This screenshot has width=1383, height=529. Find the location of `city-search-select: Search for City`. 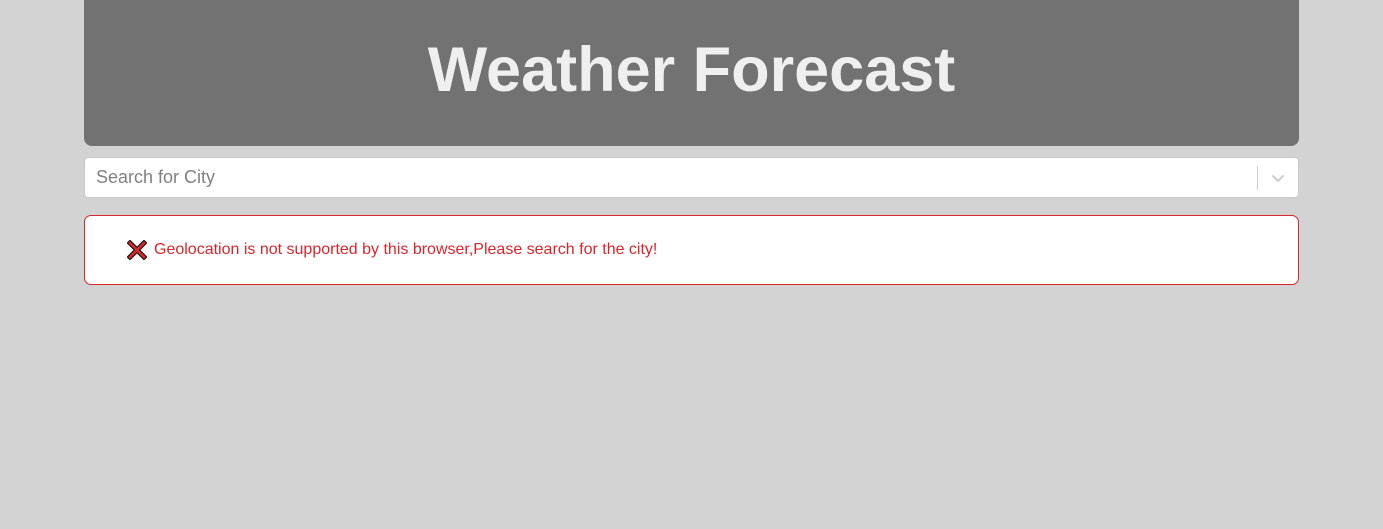

city-search-select: Search for City is located at coordinates (691, 177).